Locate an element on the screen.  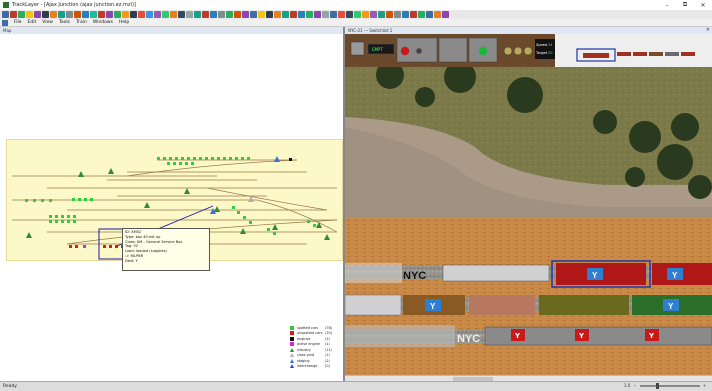
legend-label: interchange is located at coordinates (307, 366).